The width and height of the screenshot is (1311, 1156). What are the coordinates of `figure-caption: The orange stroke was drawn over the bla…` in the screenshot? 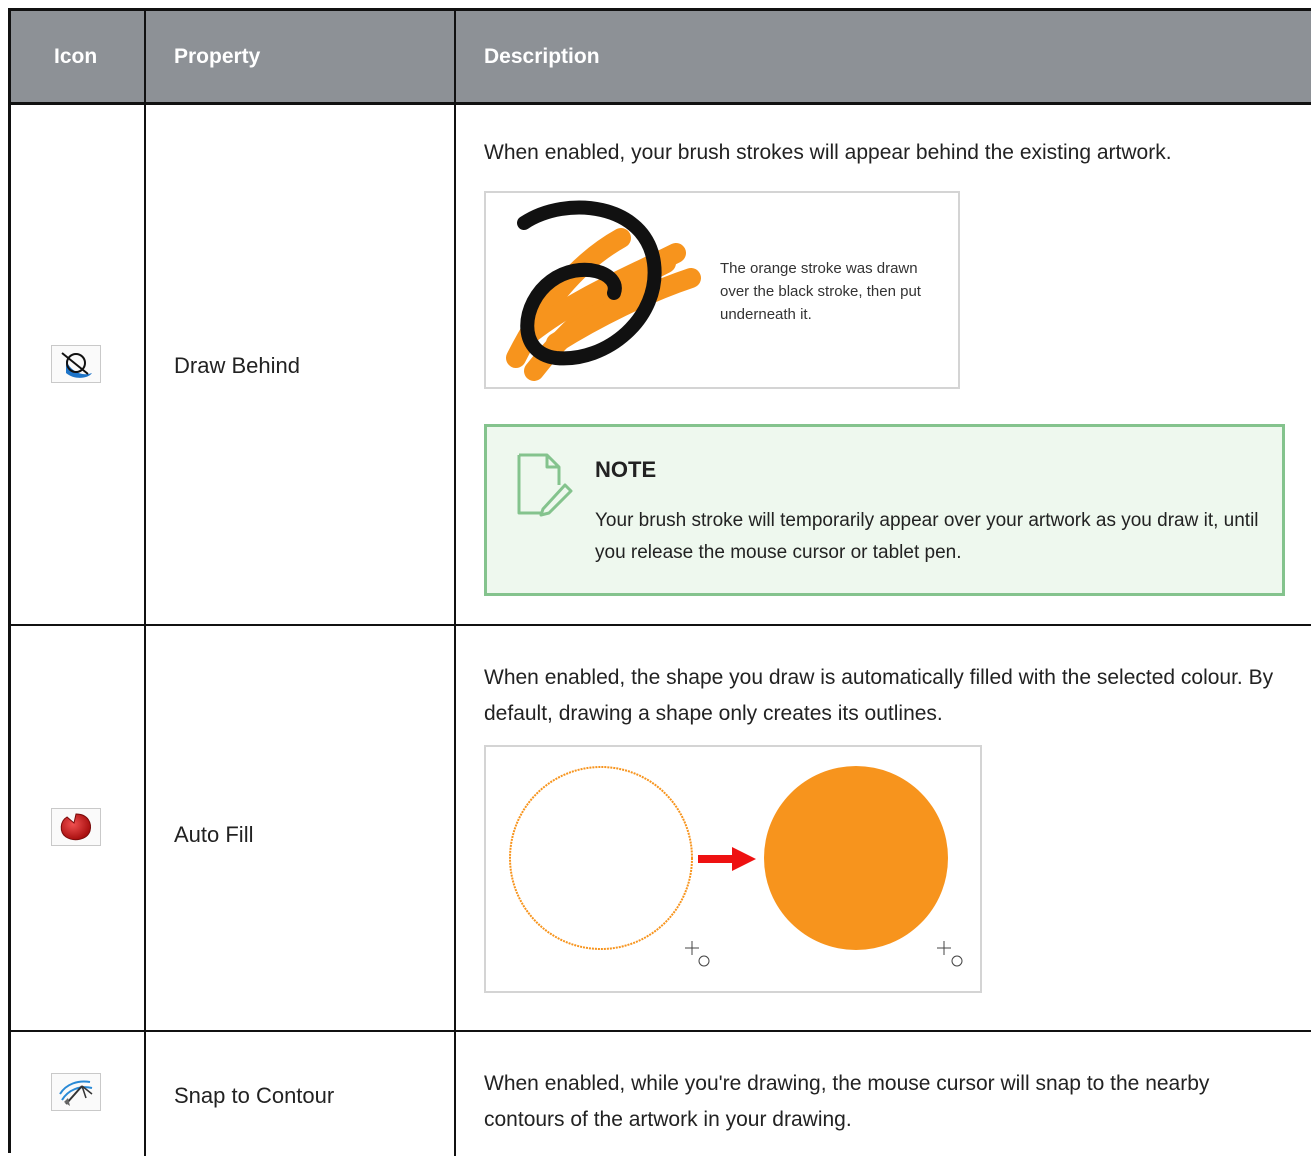 It's located at (820, 291).